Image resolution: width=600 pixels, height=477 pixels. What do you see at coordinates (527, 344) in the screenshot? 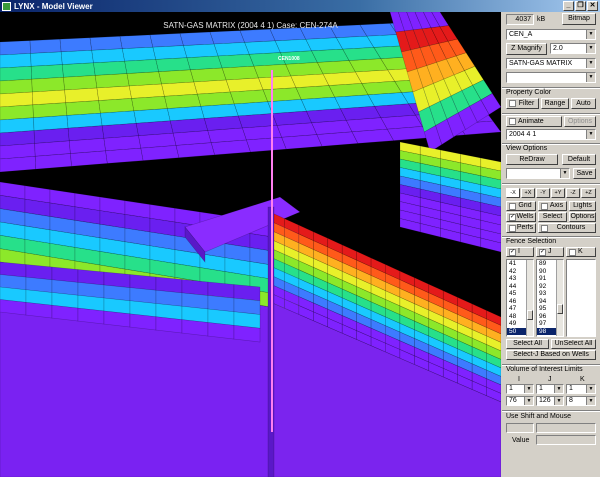
I see `select-all-button: Select All` at bounding box center [527, 344].